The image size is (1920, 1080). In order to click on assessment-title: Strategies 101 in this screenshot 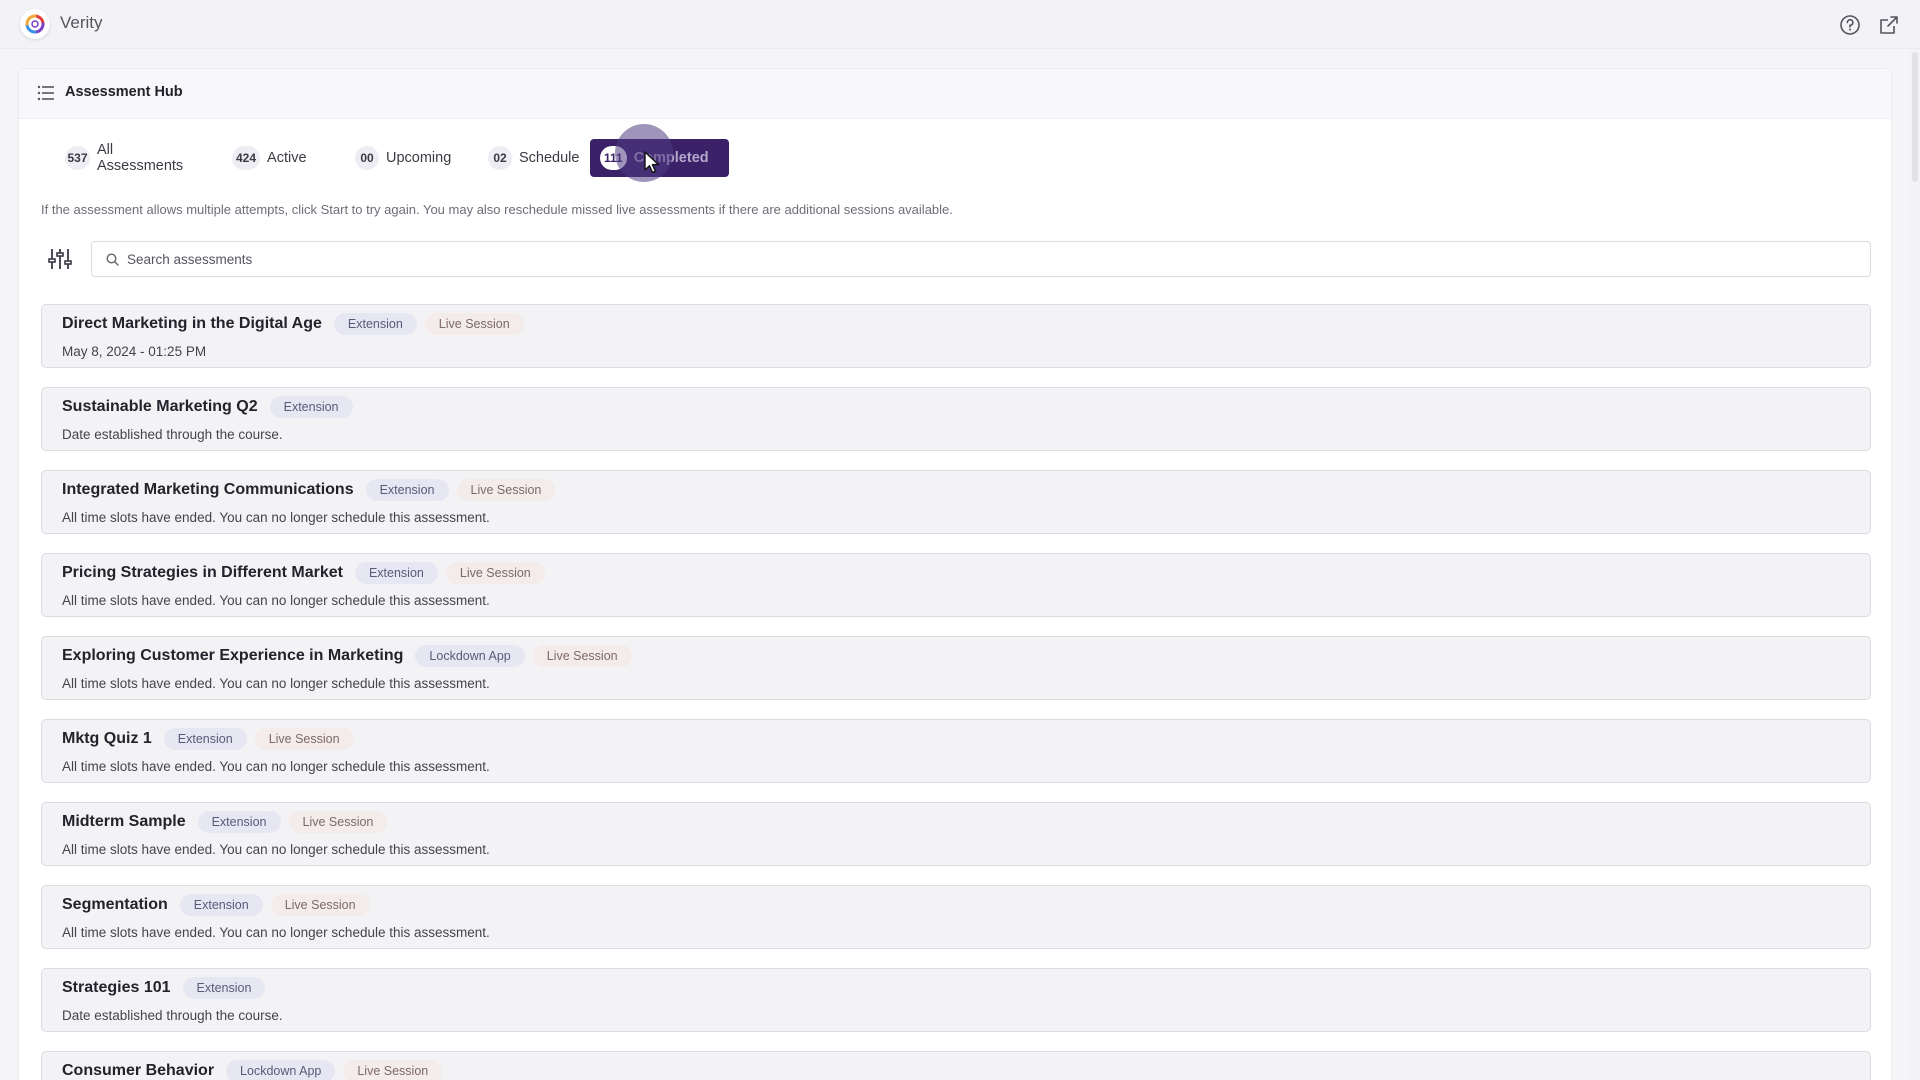, I will do `click(116, 987)`.